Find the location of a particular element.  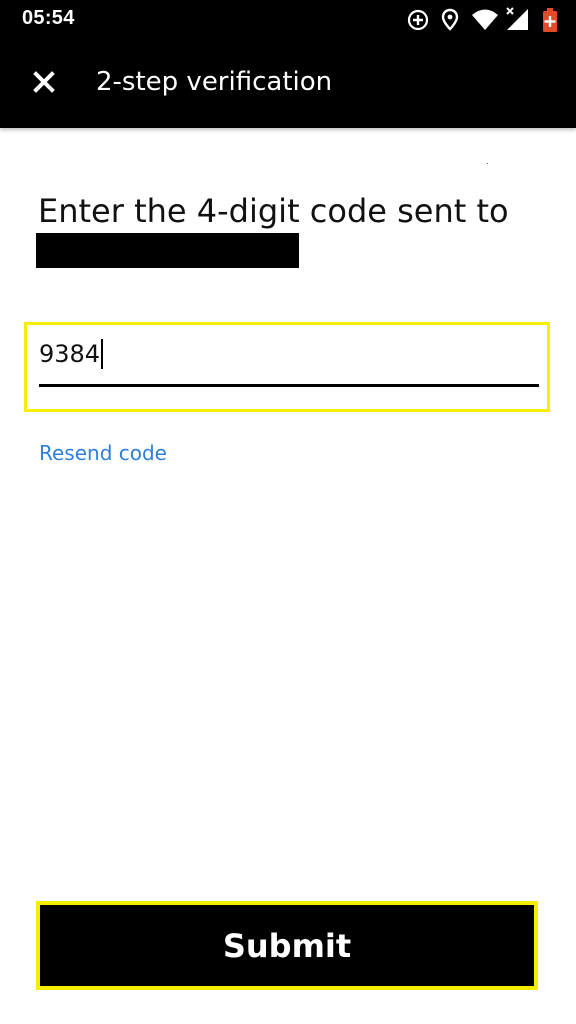

wifi-icon is located at coordinates (485, 20).